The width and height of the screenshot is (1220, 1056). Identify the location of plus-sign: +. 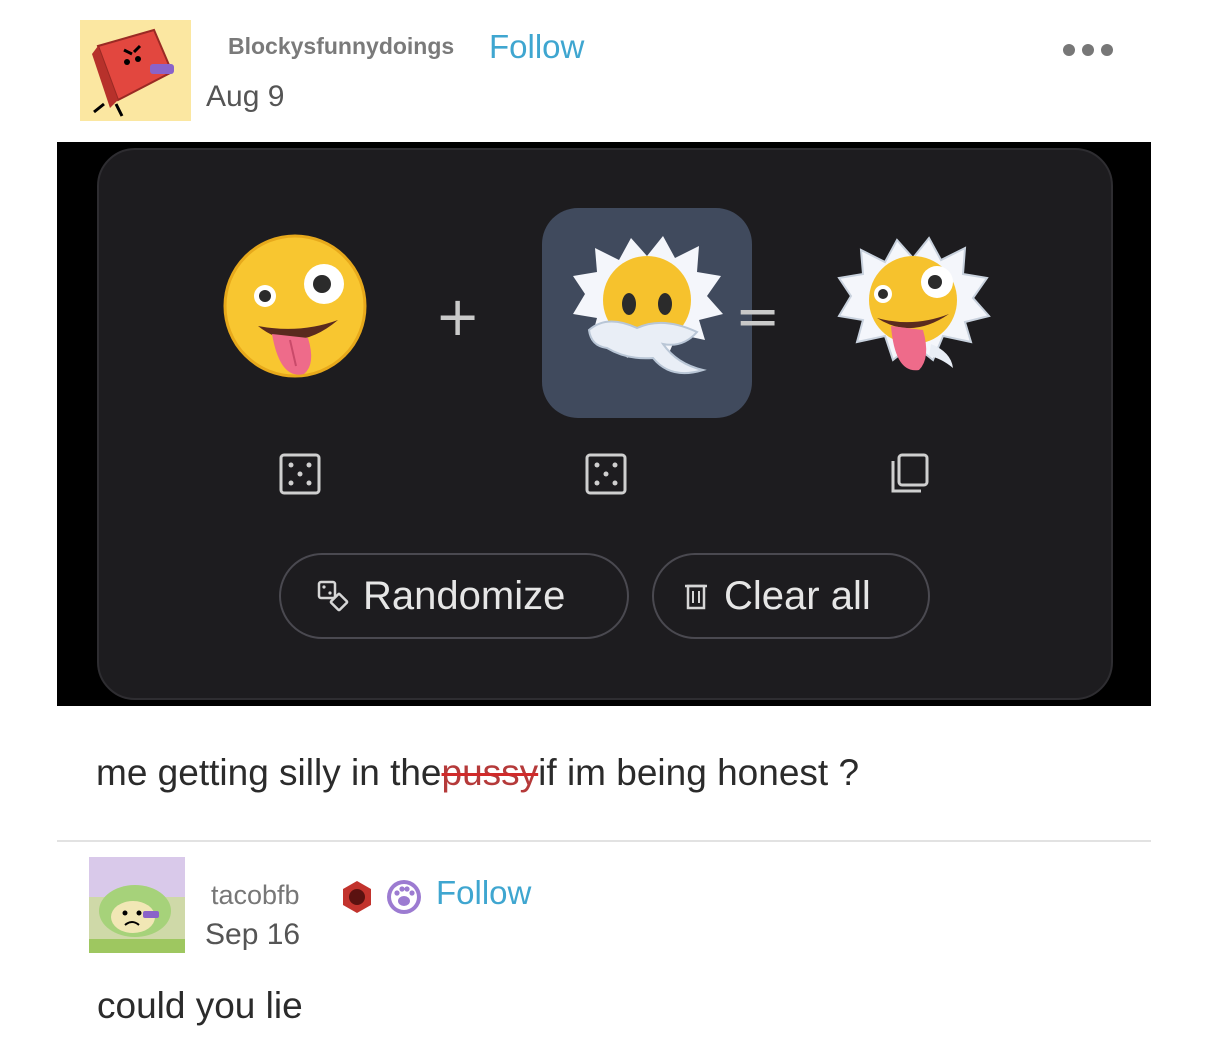
(458, 316).